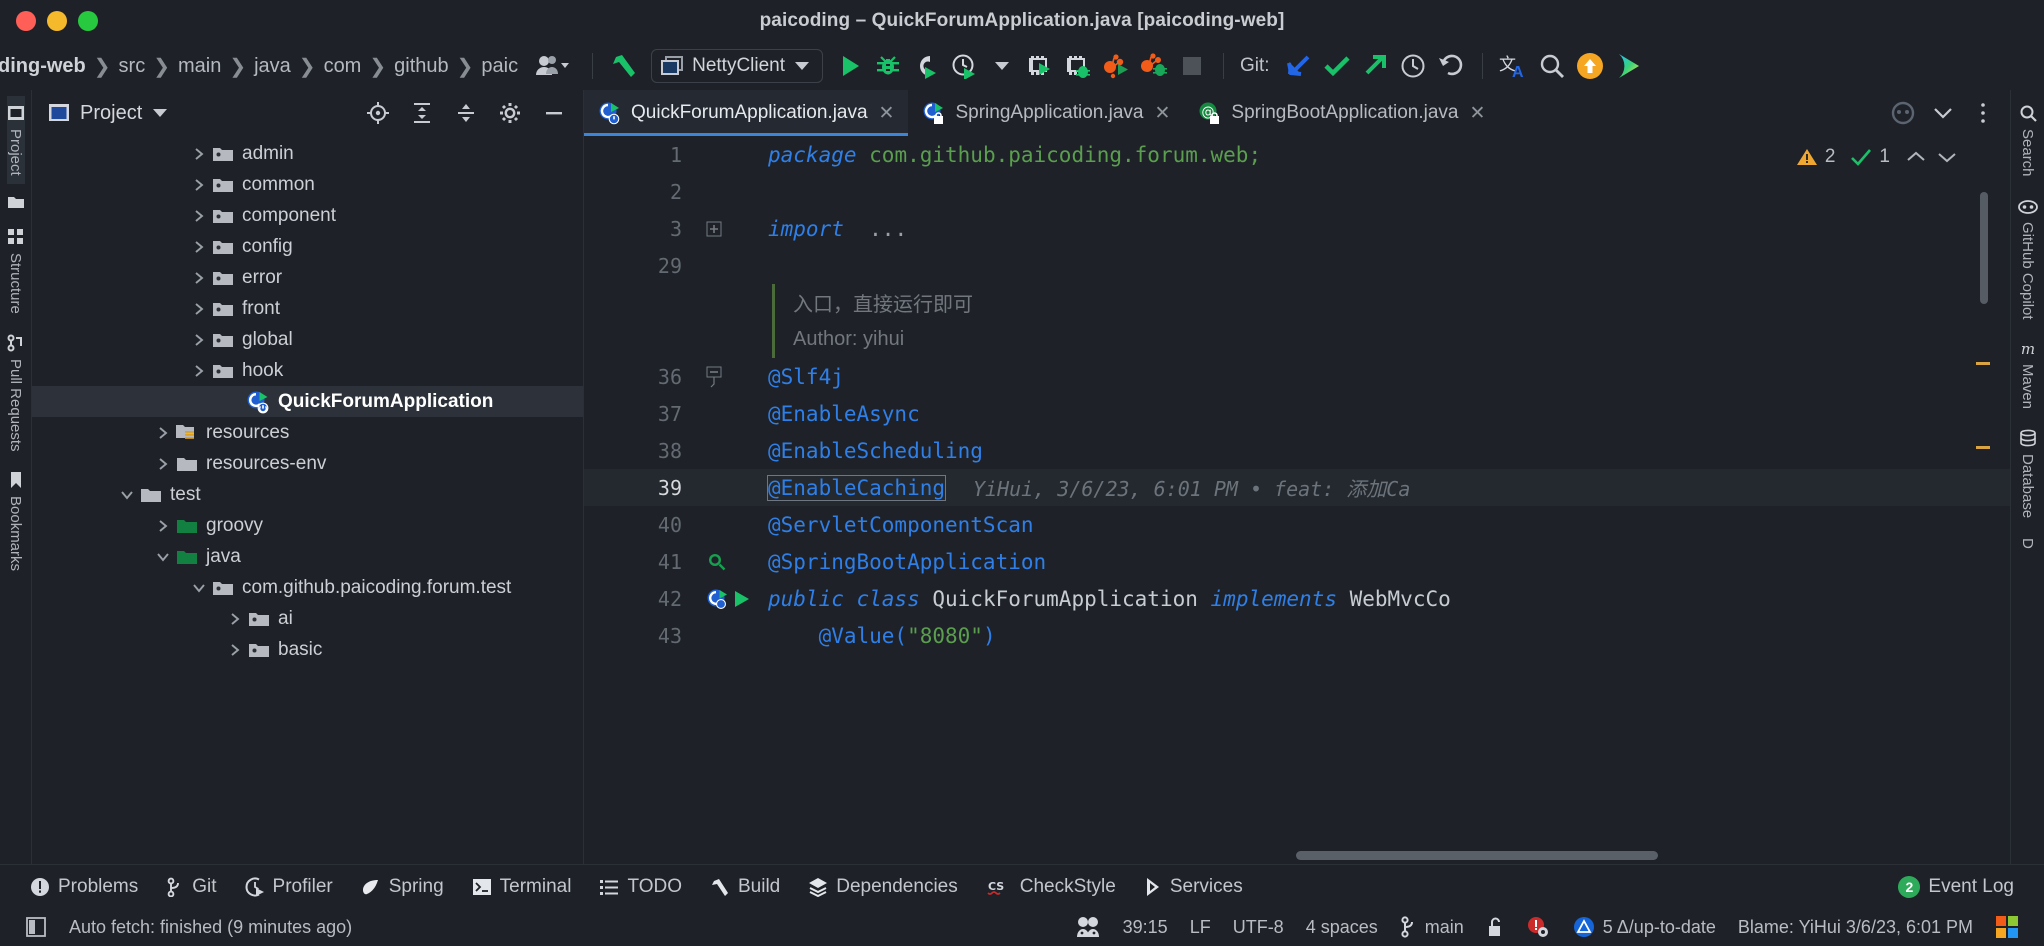 The image size is (2044, 946). What do you see at coordinates (16, 393) in the screenshot?
I see `sidebar-item-pull-requests: Pull Requests` at bounding box center [16, 393].